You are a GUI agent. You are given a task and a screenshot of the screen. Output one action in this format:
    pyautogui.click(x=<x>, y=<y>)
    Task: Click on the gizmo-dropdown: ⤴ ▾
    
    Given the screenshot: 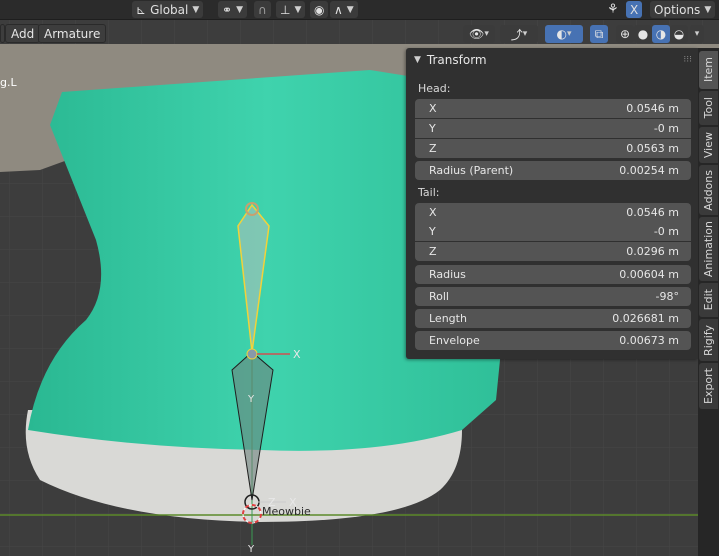 What is the action you would take?
    pyautogui.click(x=519, y=34)
    